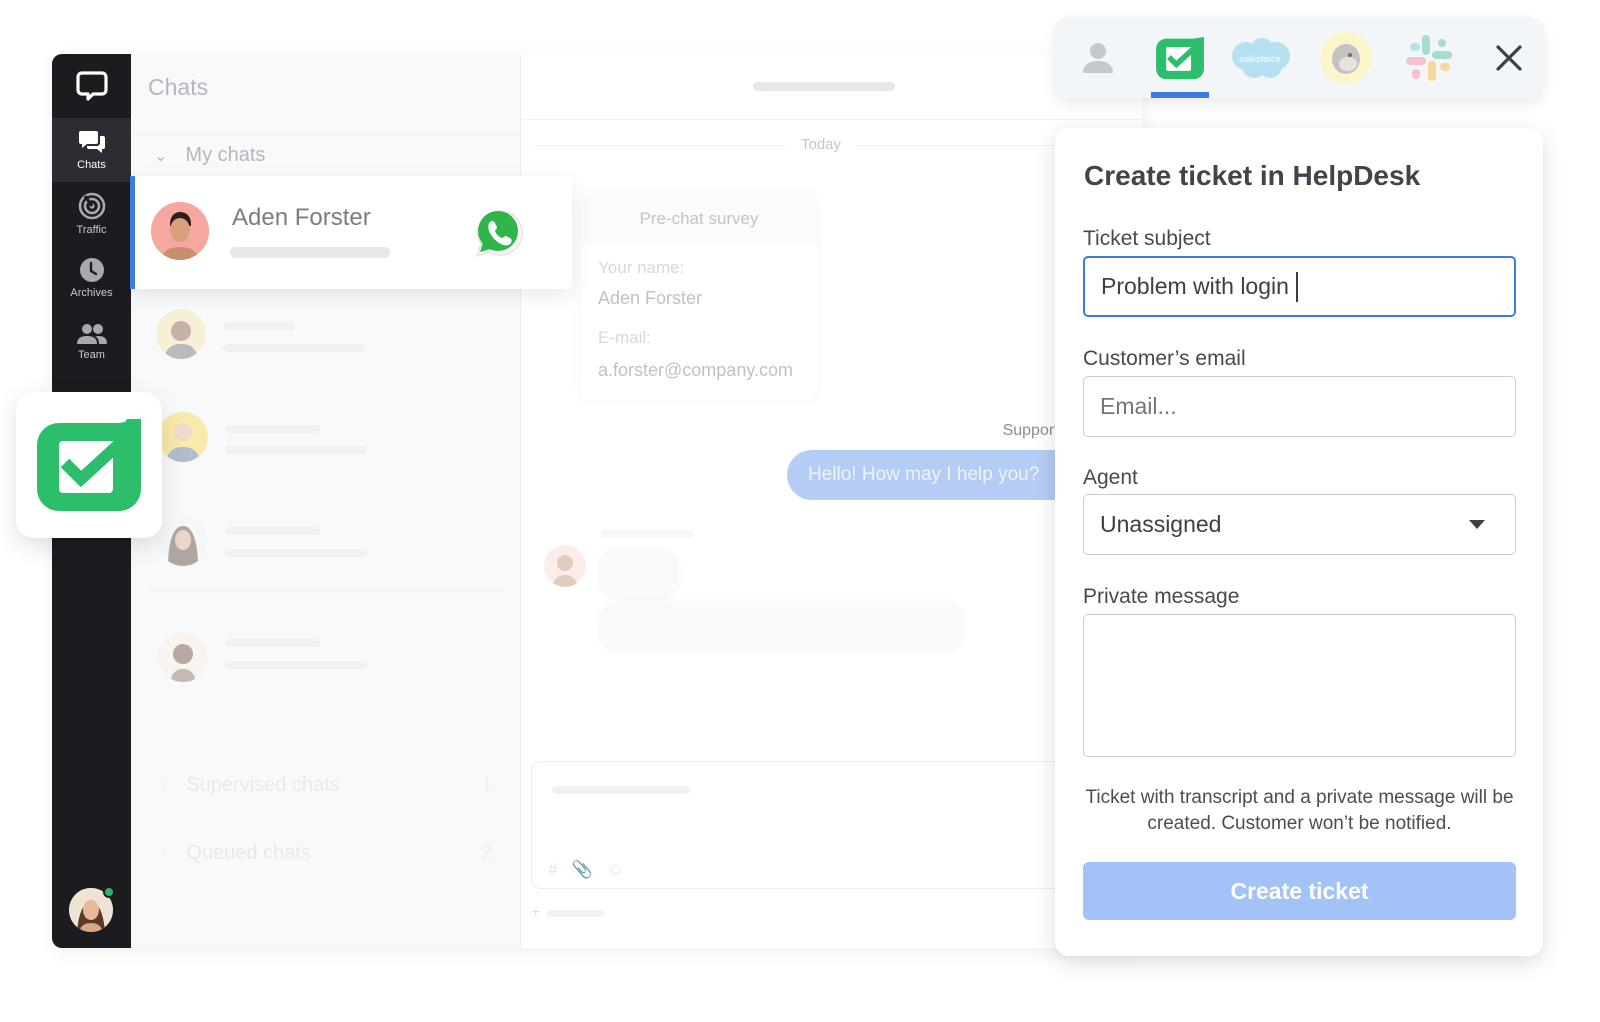  I want to click on agent-label: Agent, so click(1110, 477).